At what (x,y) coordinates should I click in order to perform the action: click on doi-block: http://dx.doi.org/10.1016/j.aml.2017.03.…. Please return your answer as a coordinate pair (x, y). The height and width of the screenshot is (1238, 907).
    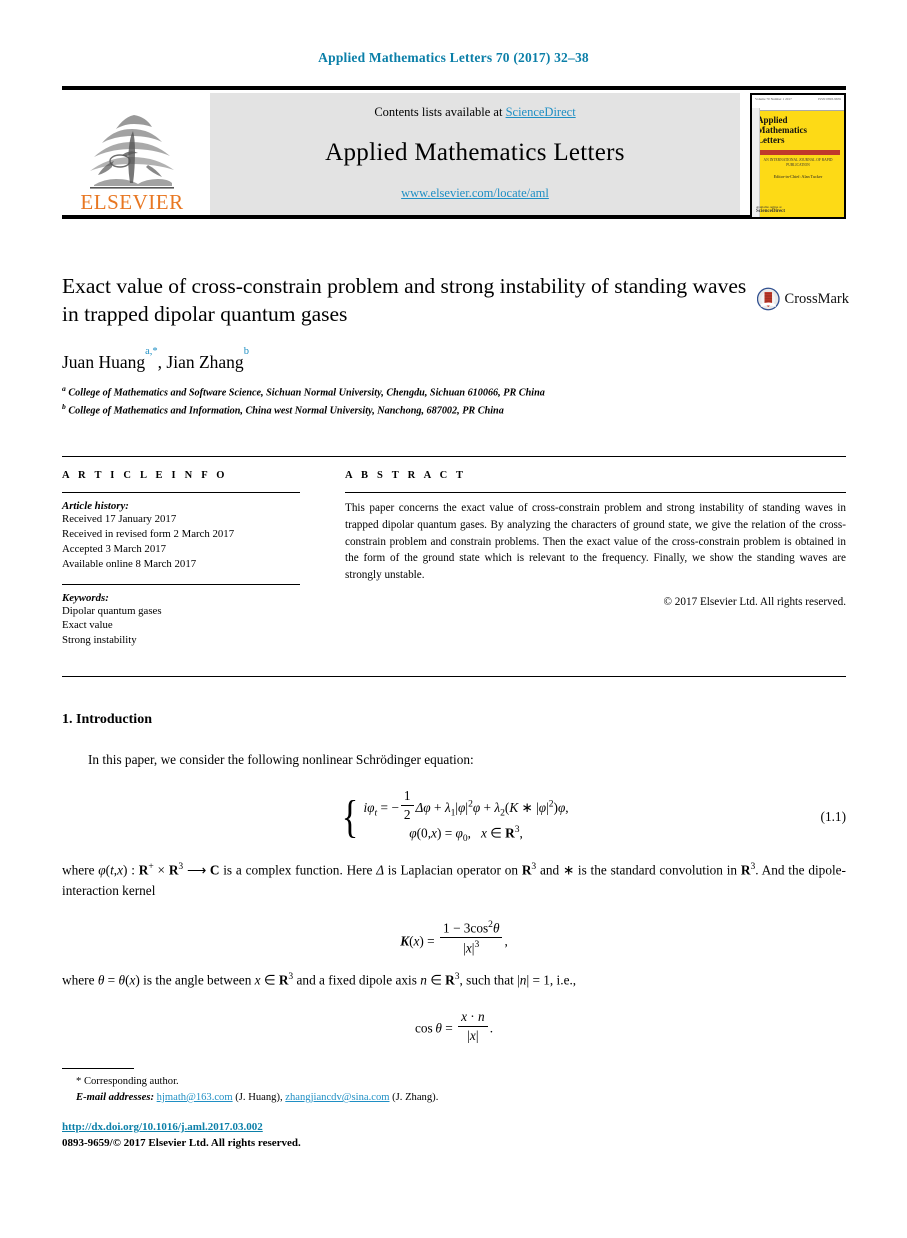
    Looking at the image, I should click on (181, 1136).